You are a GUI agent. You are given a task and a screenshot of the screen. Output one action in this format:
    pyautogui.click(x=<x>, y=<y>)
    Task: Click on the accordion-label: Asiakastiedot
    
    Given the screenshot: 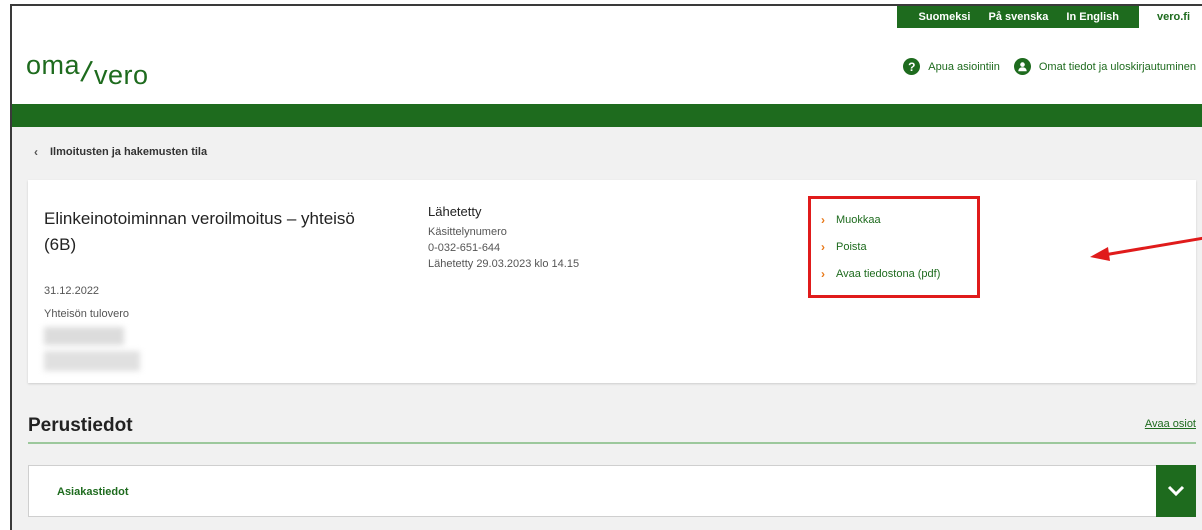 What is the action you would take?
    pyautogui.click(x=93, y=492)
    